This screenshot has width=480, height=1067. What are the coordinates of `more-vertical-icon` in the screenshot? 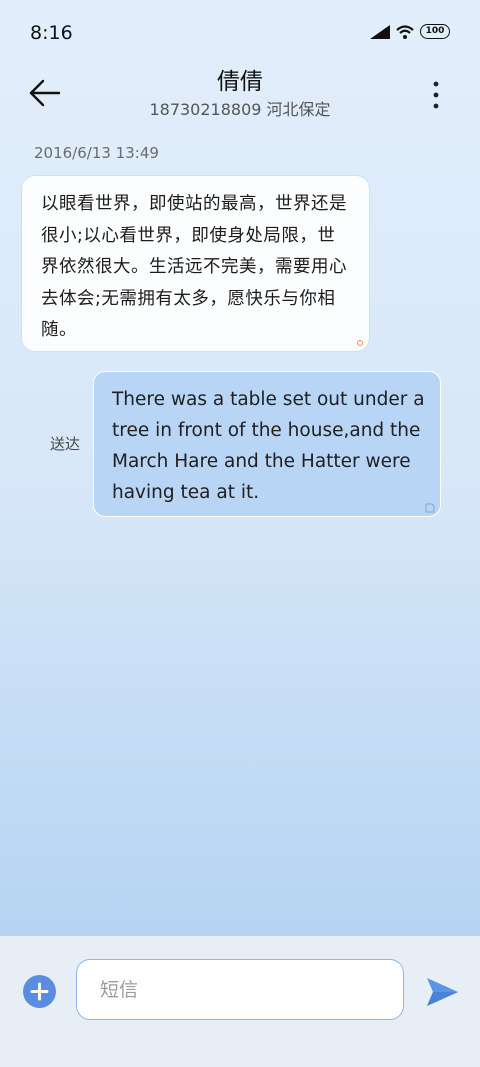 It's located at (436, 95).